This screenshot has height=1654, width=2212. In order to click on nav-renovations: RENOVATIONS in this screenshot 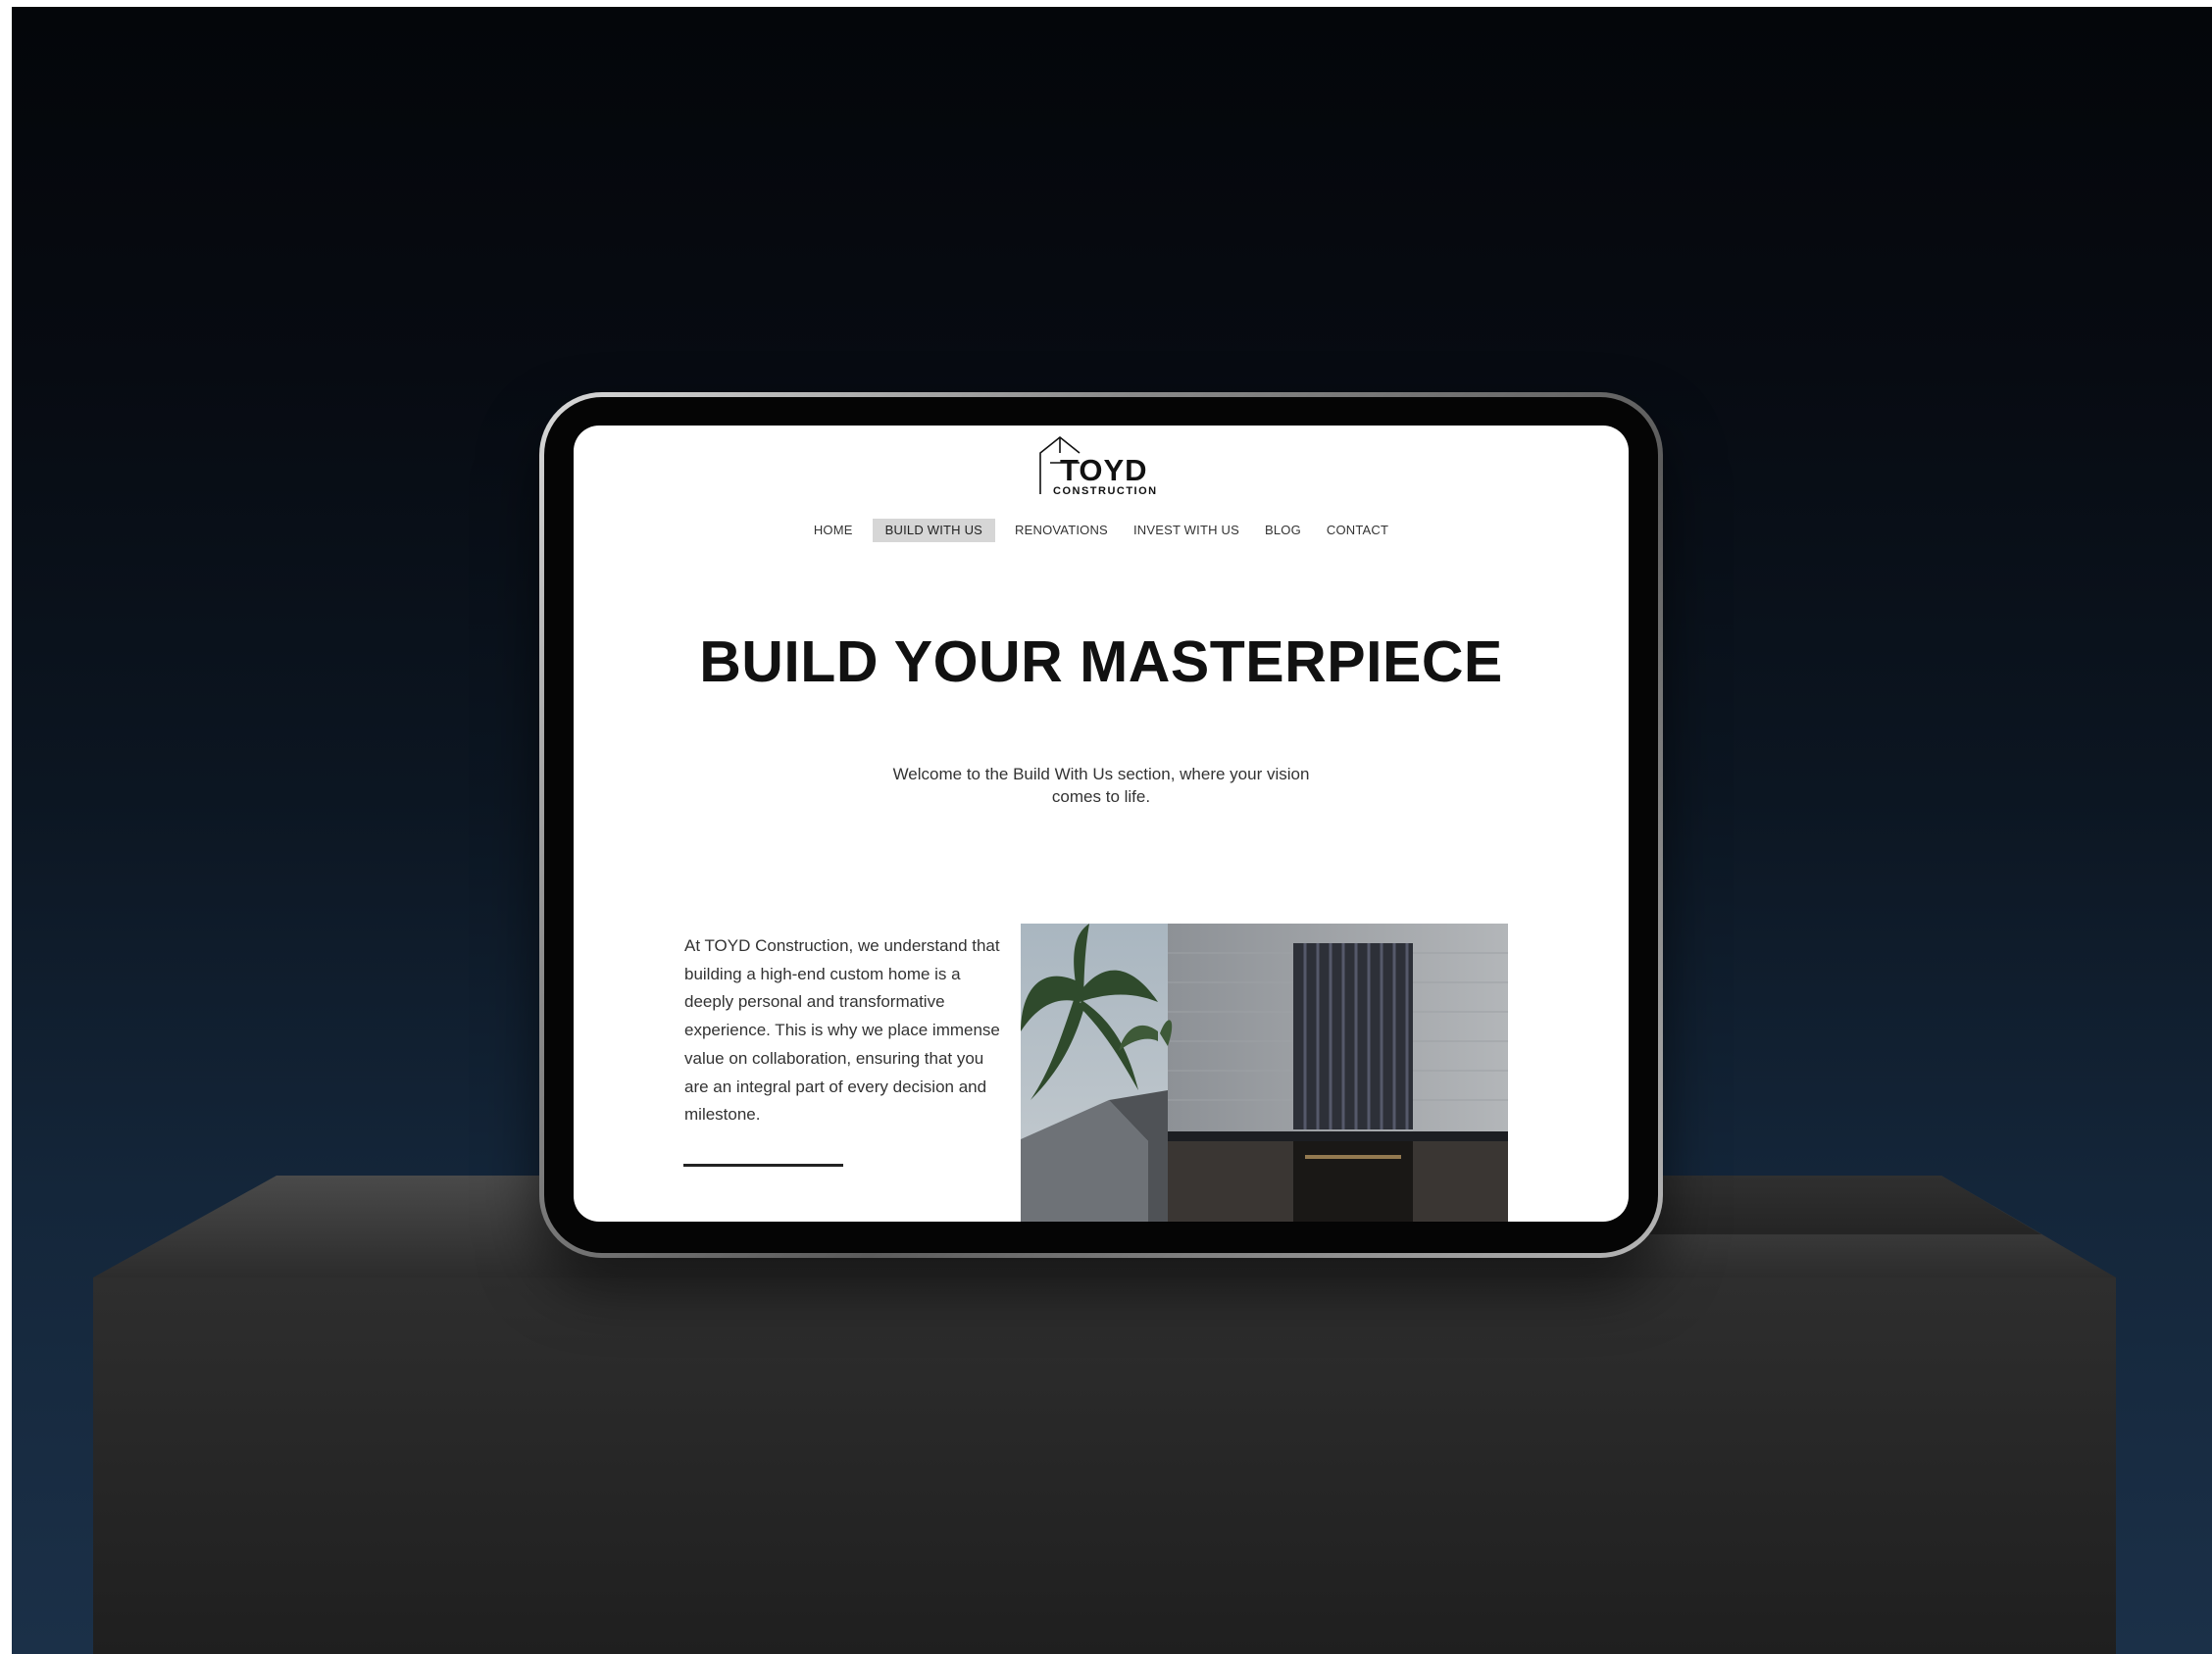, I will do `click(1061, 530)`.